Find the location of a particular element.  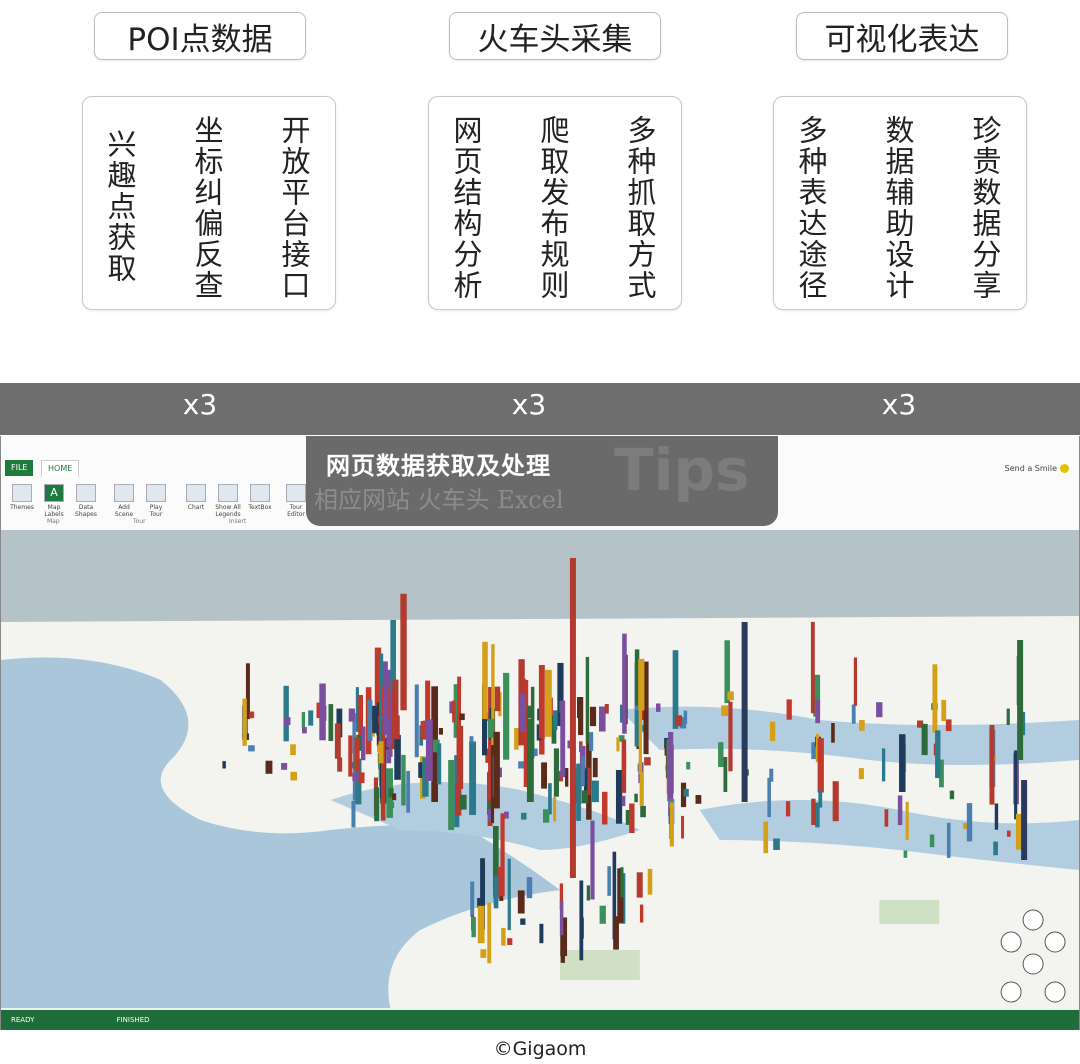

tab-file: FILE is located at coordinates (19, 468).